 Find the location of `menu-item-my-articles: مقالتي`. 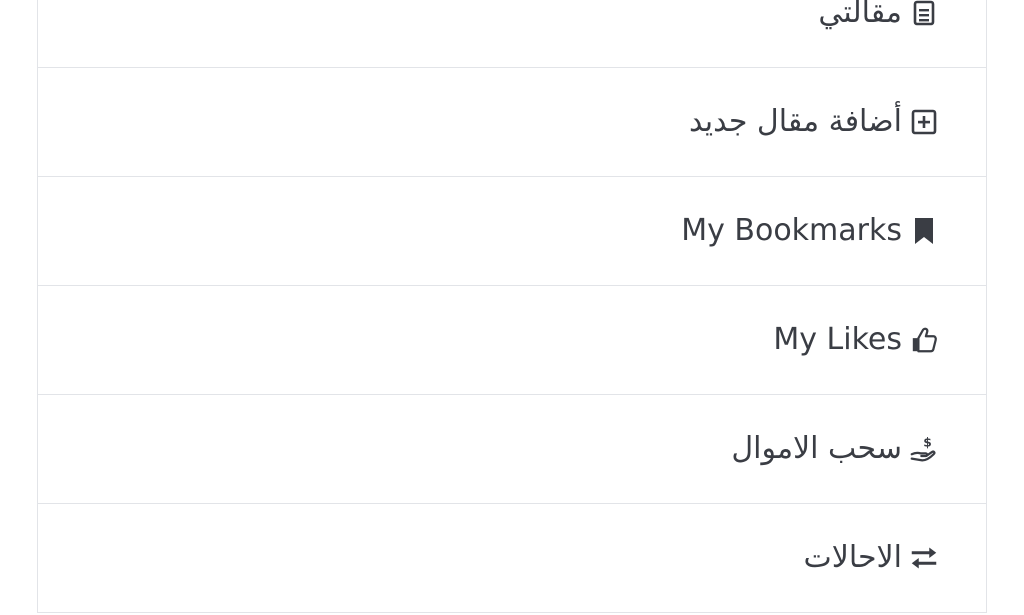

menu-item-my-articles: مقالتي is located at coordinates (512, 34).